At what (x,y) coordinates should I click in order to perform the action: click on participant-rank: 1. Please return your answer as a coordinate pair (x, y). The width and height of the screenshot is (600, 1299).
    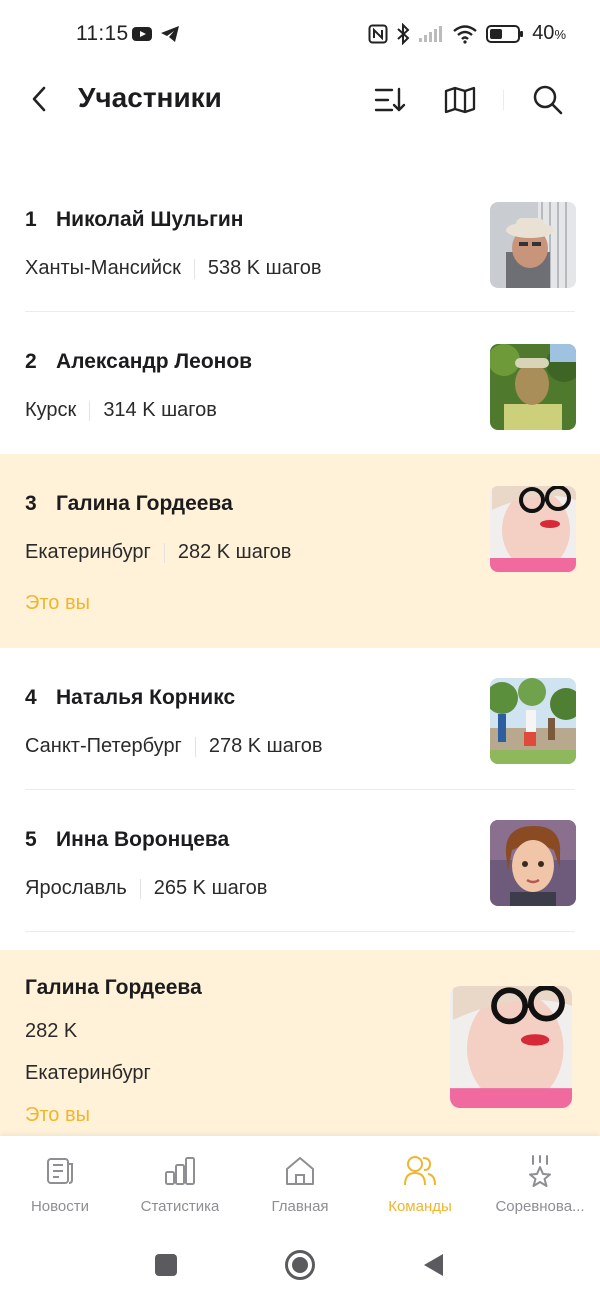
    Looking at the image, I should click on (31, 219).